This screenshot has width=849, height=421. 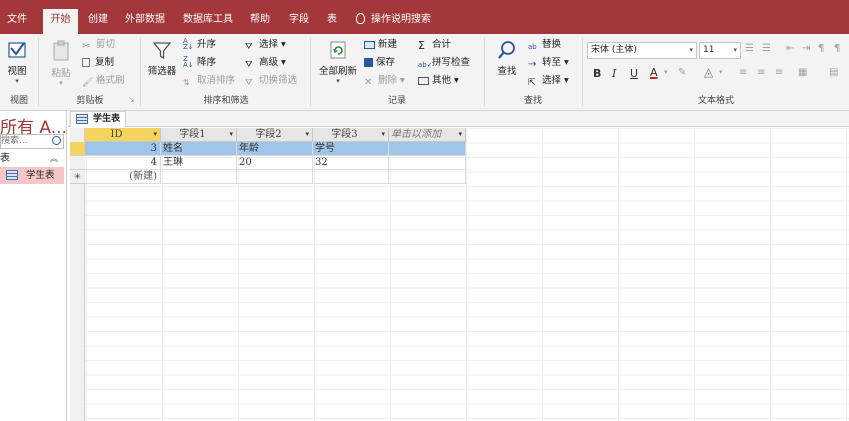 What do you see at coordinates (275, 163) in the screenshot?
I see `table-cell-field2: 20` at bounding box center [275, 163].